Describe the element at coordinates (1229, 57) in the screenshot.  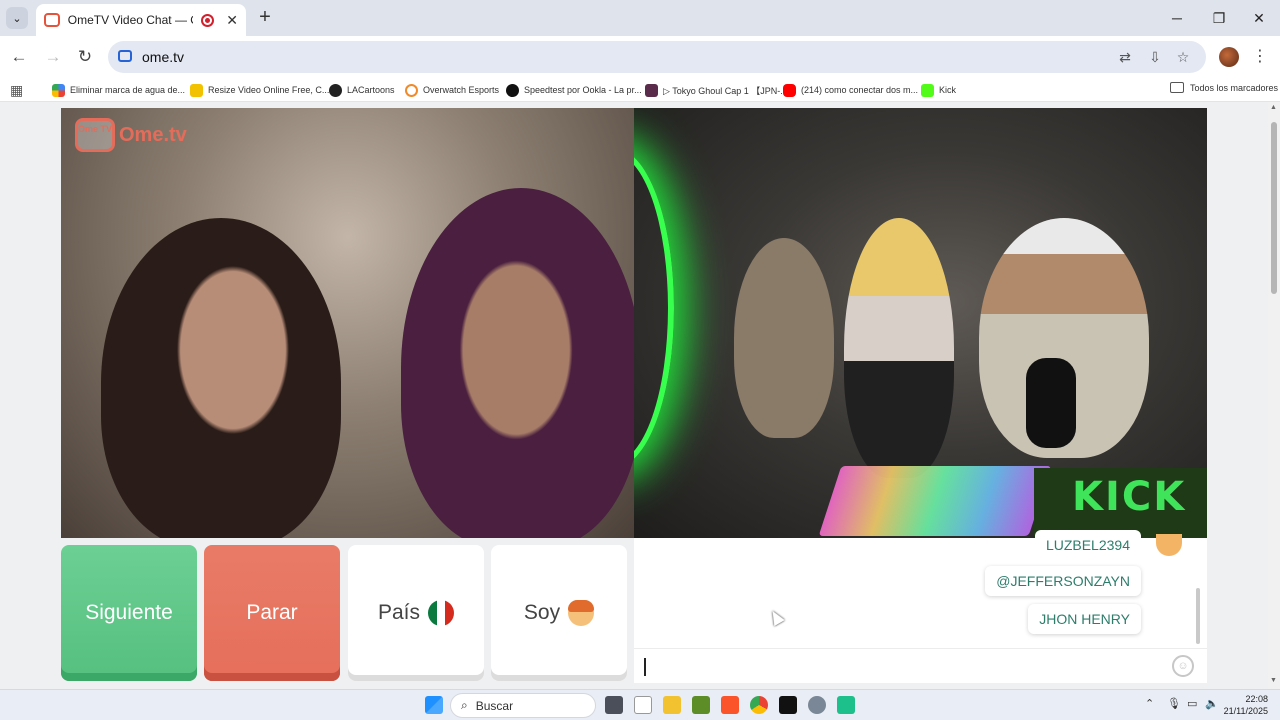
I see `profile-avatar` at that location.